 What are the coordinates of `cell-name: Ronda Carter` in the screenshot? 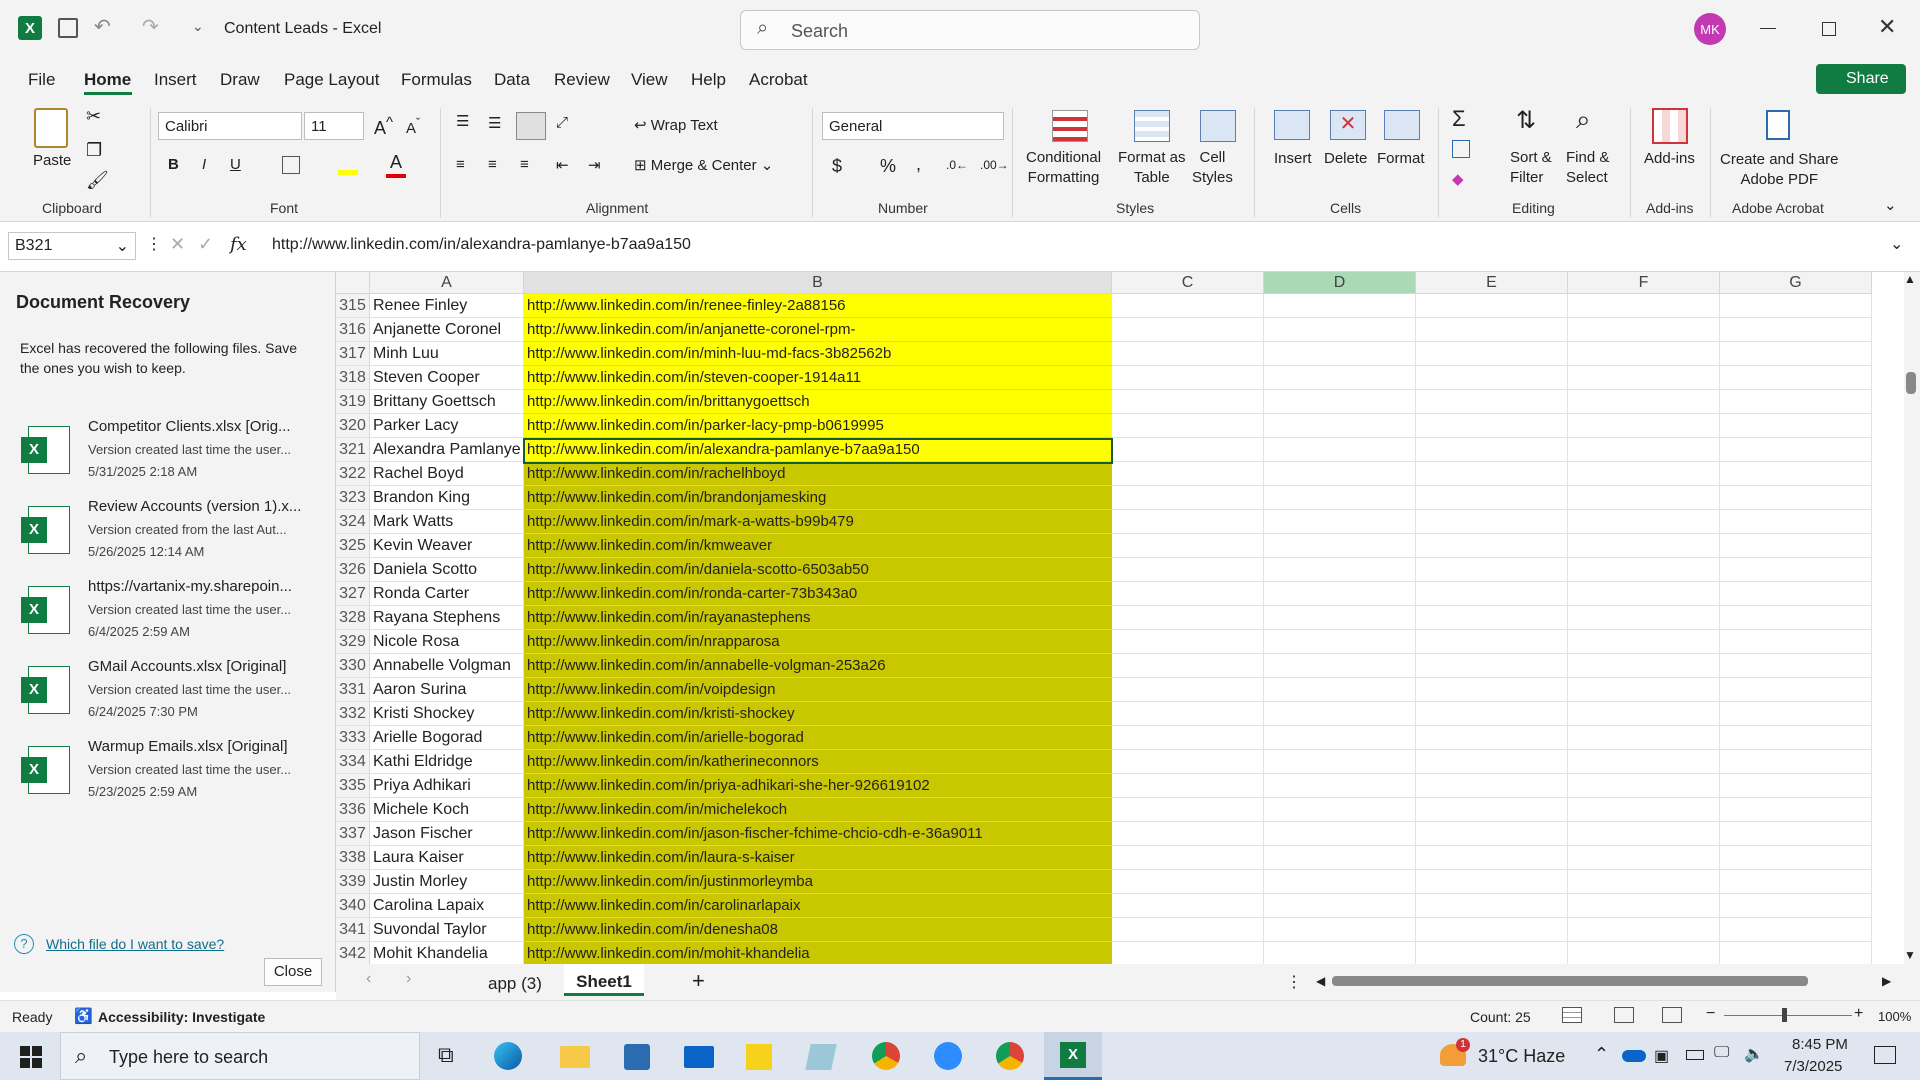 It's located at (447, 594).